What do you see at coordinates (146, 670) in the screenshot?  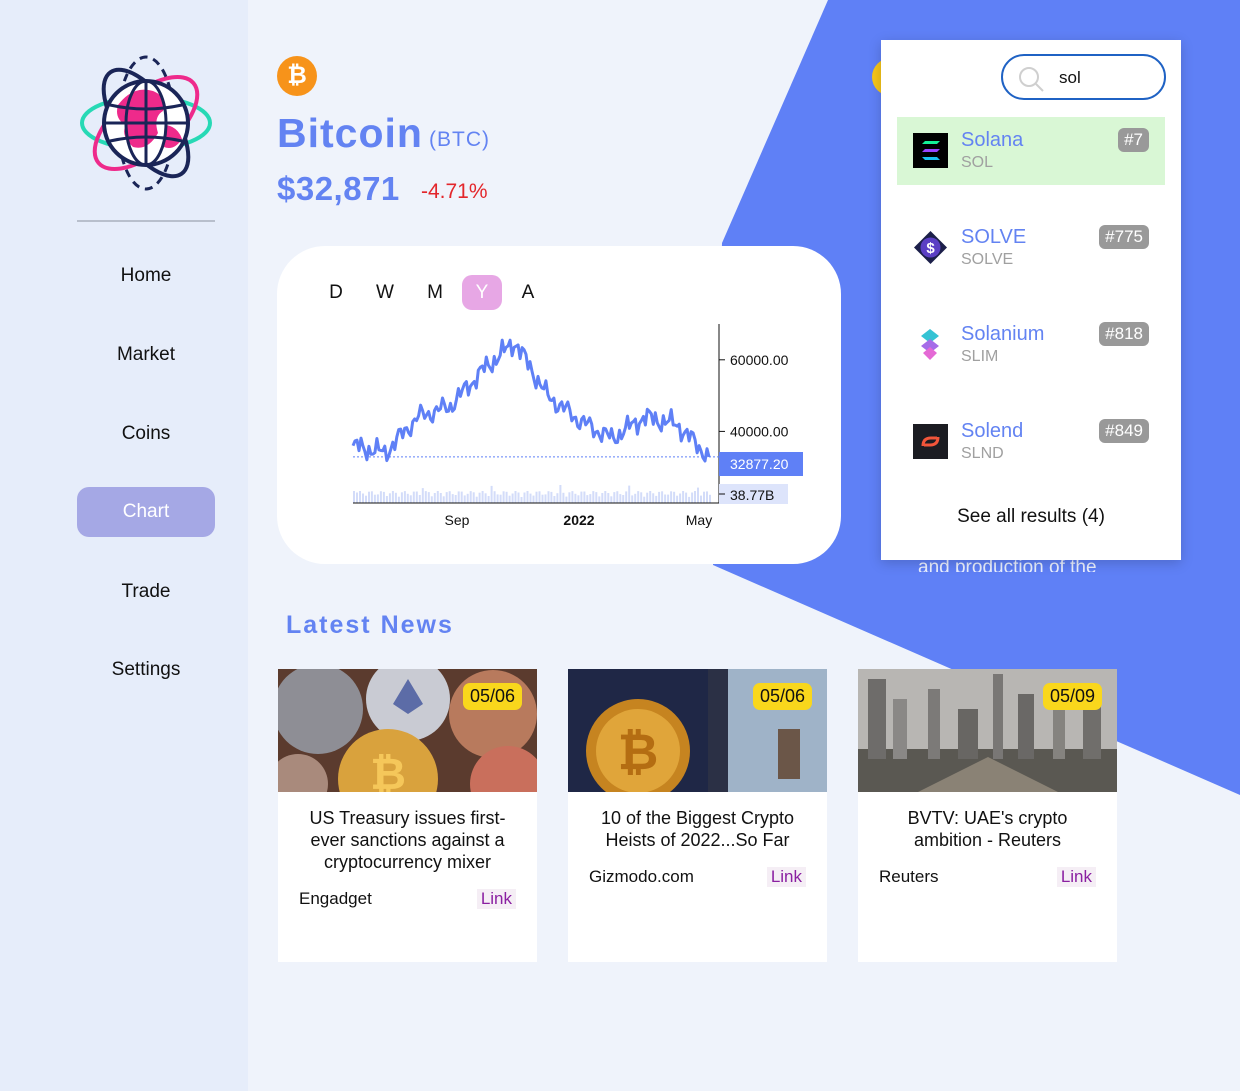 I see `nav-item-settings: Settings` at bounding box center [146, 670].